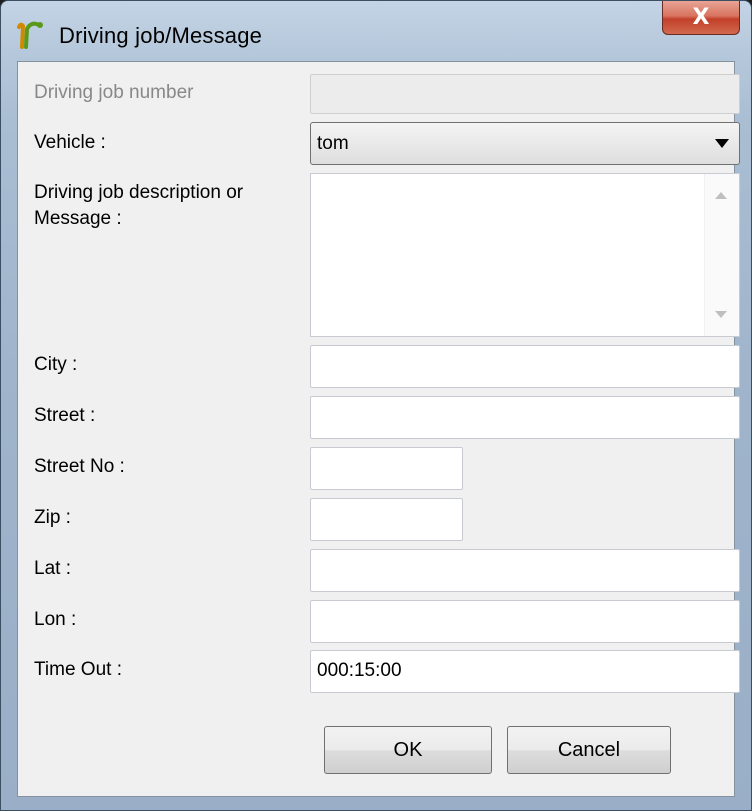 The height and width of the screenshot is (811, 752). I want to click on street-label: Street :, so click(65, 415).